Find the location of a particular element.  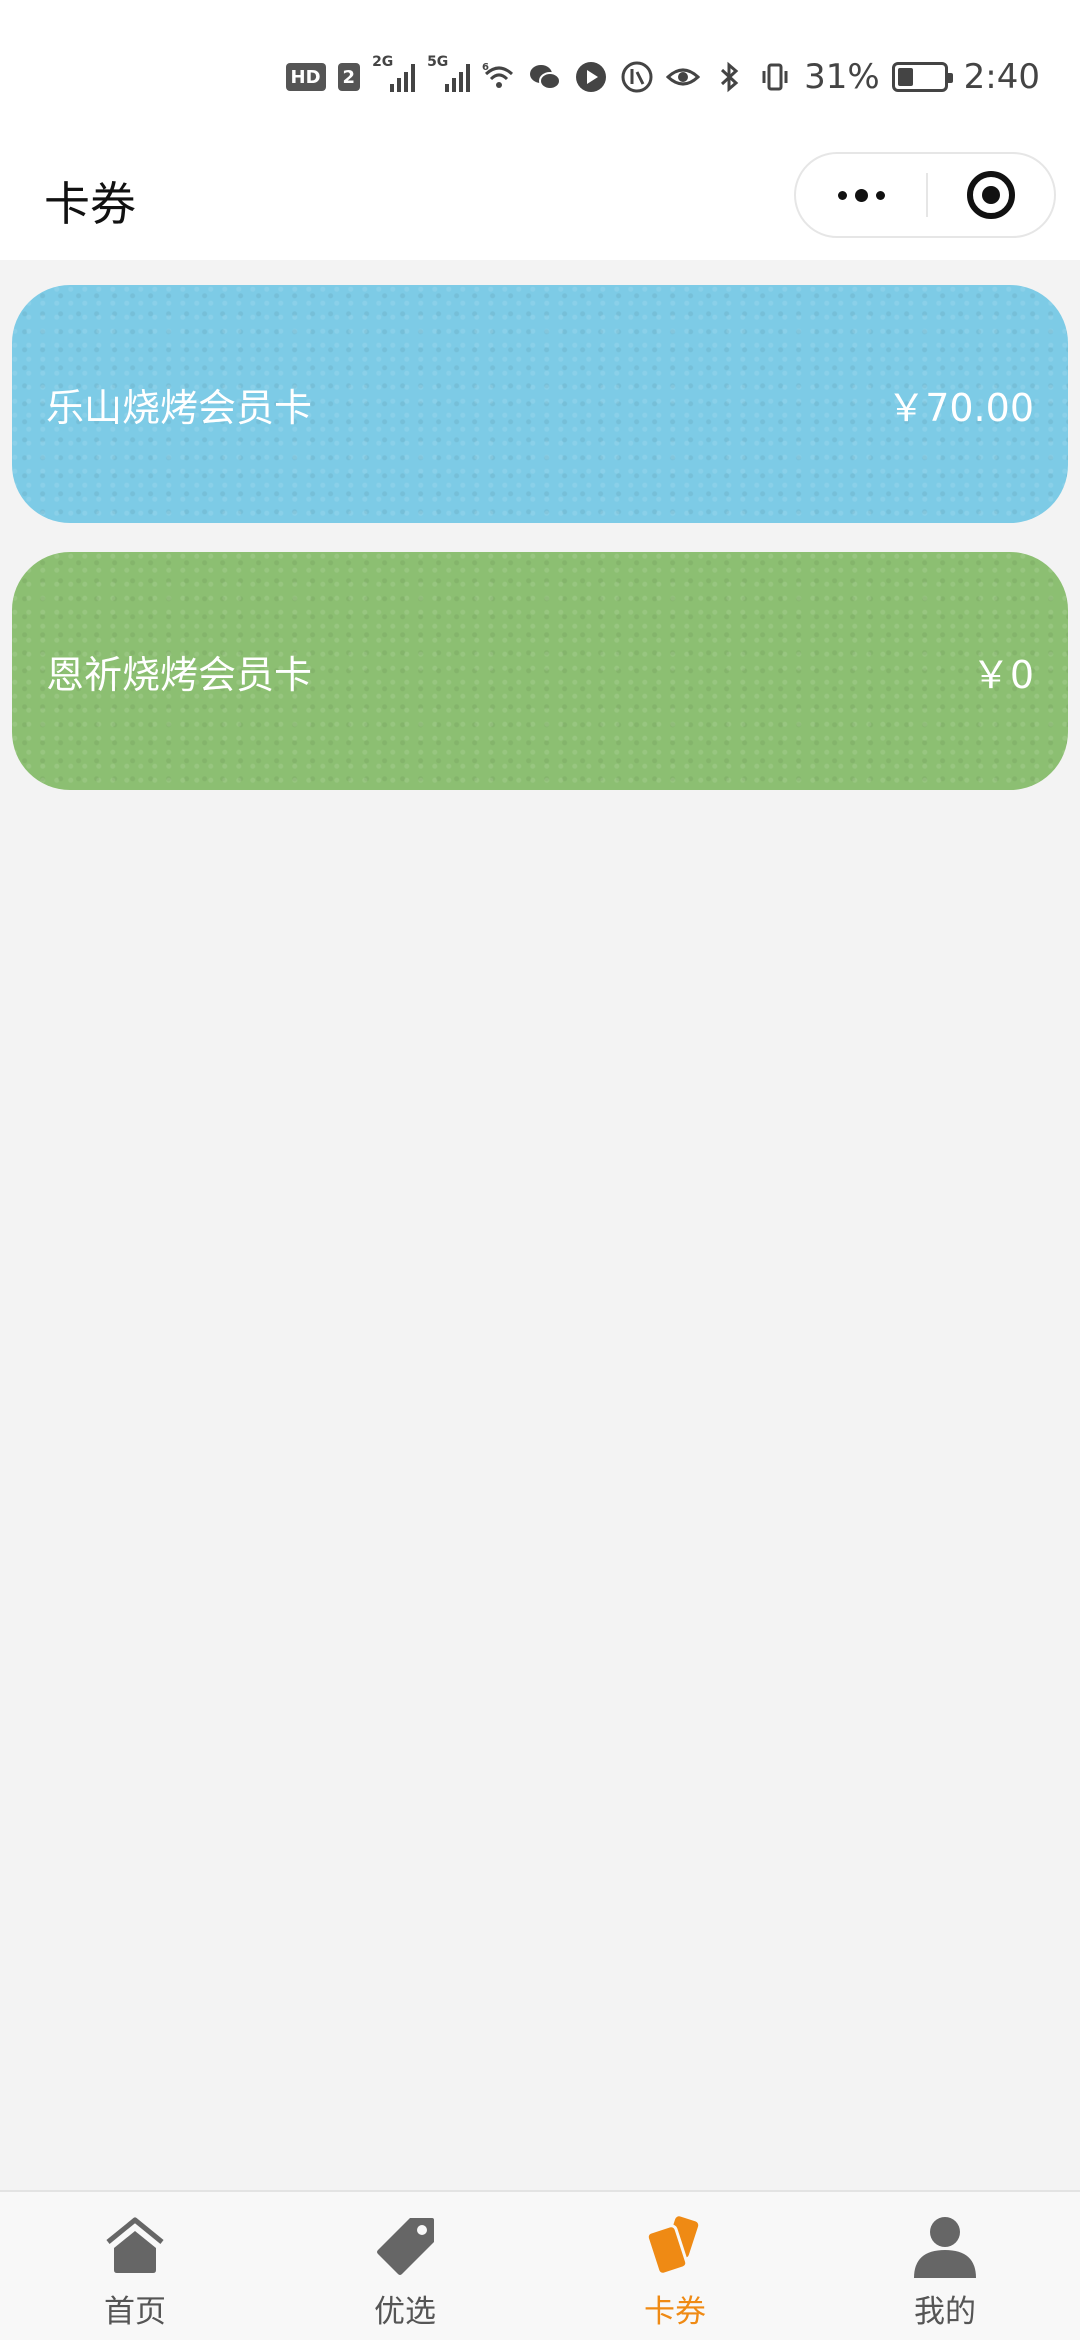

tag-icon is located at coordinates (405, 2246).